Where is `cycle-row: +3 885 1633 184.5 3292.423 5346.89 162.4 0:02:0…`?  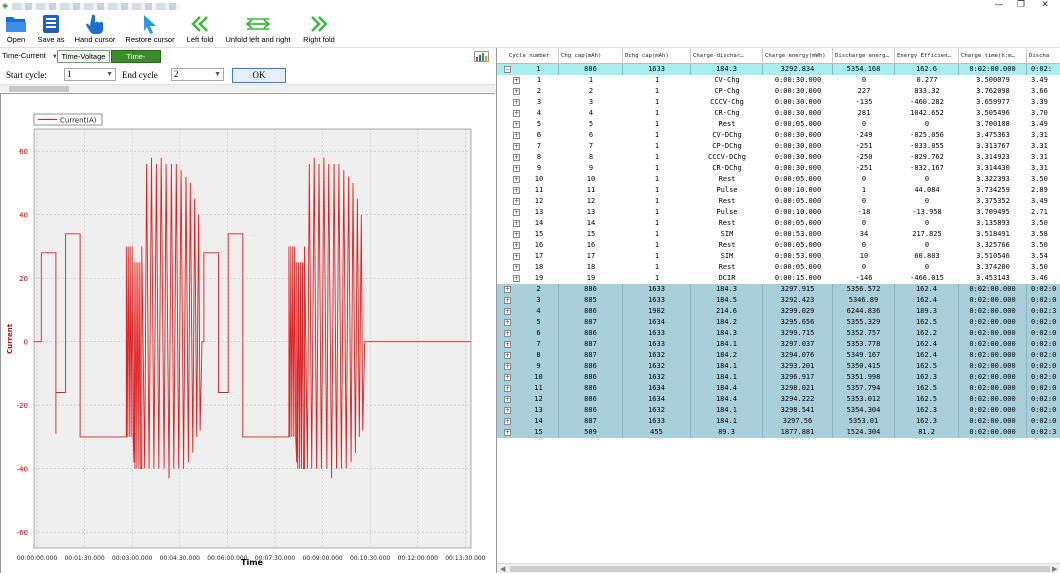
cycle-row: +3 885 1633 184.5 3292.423 5346.89 162.4 0:02:0… is located at coordinates (778, 300).